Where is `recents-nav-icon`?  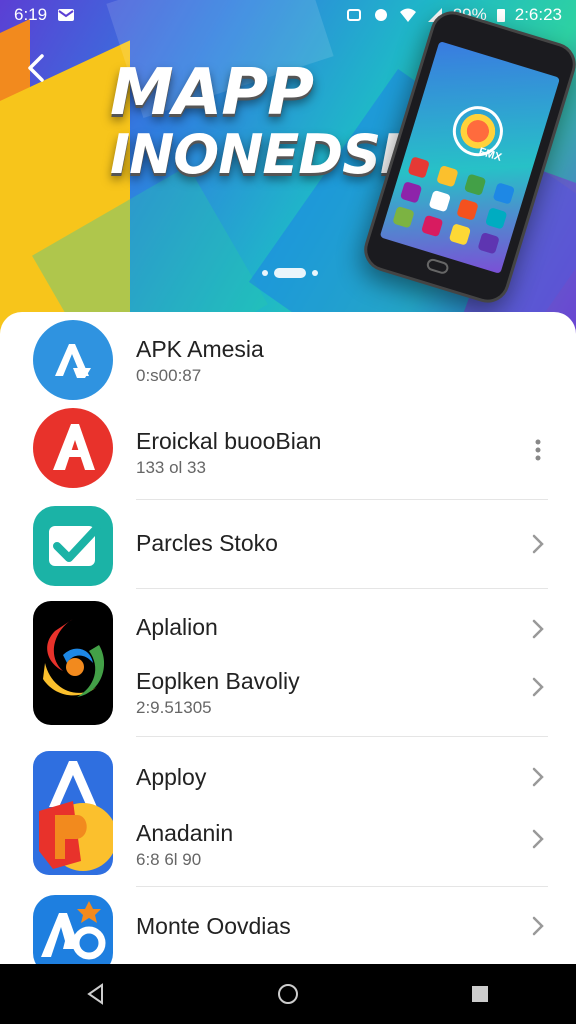 recents-nav-icon is located at coordinates (480, 994).